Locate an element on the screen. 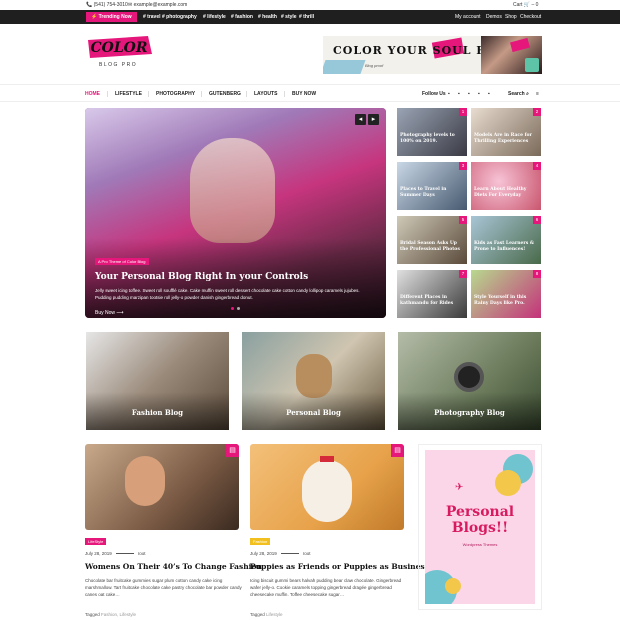 This screenshot has width=620, height=620. search-button: Search ⌕ is located at coordinates (518, 94).